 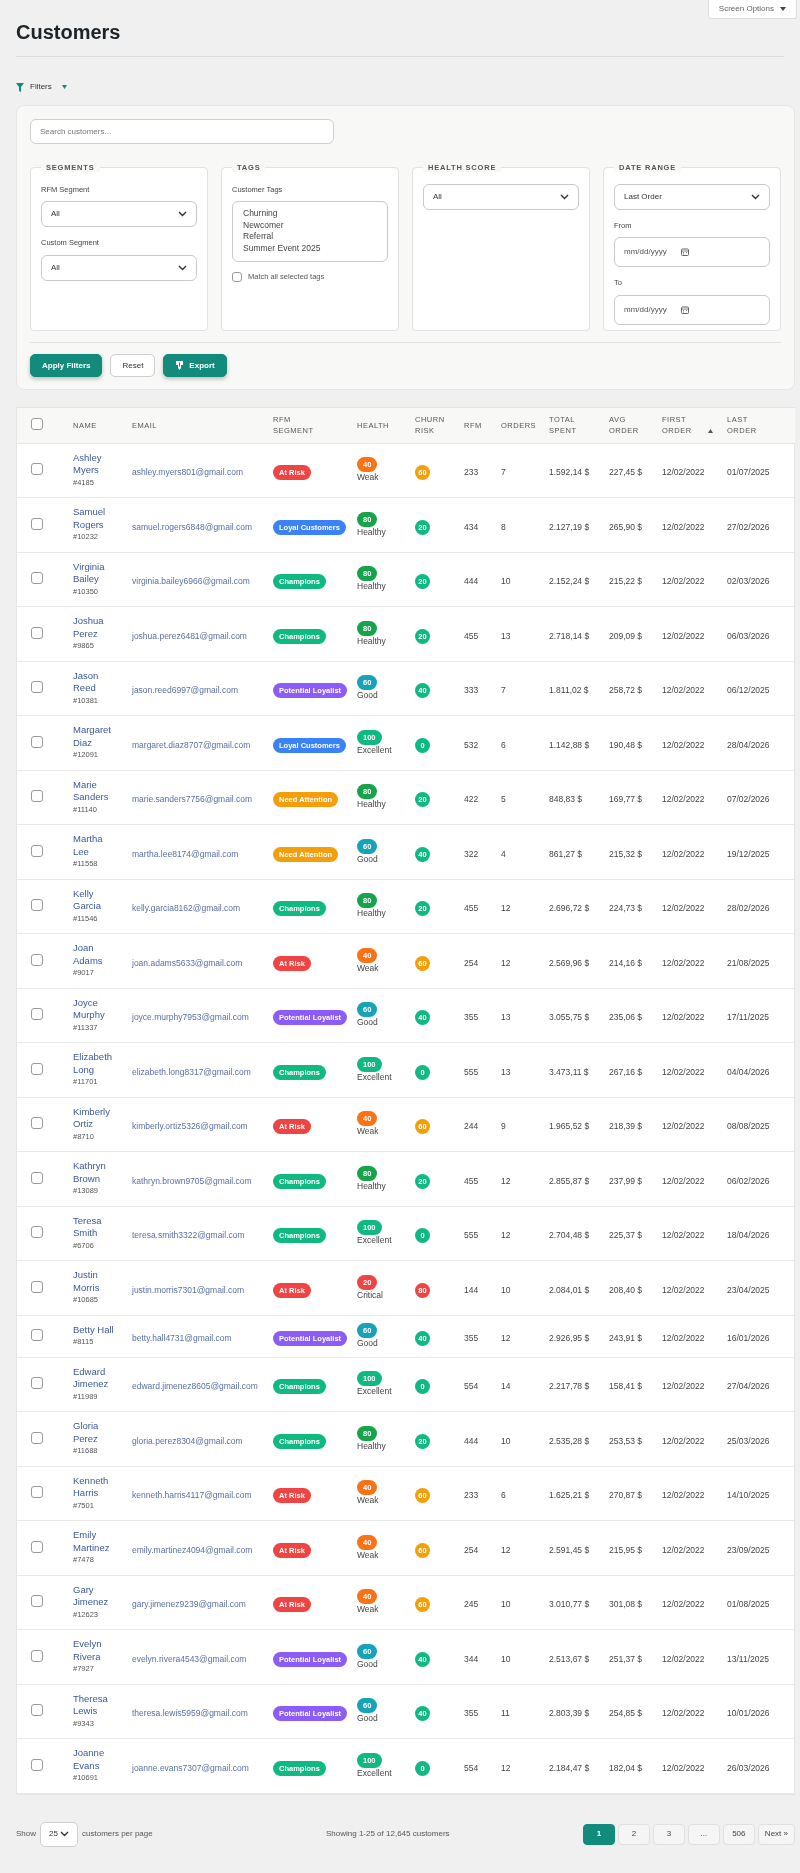 What do you see at coordinates (96, 1759) in the screenshot?
I see `customer-name-link: Joanne Evans` at bounding box center [96, 1759].